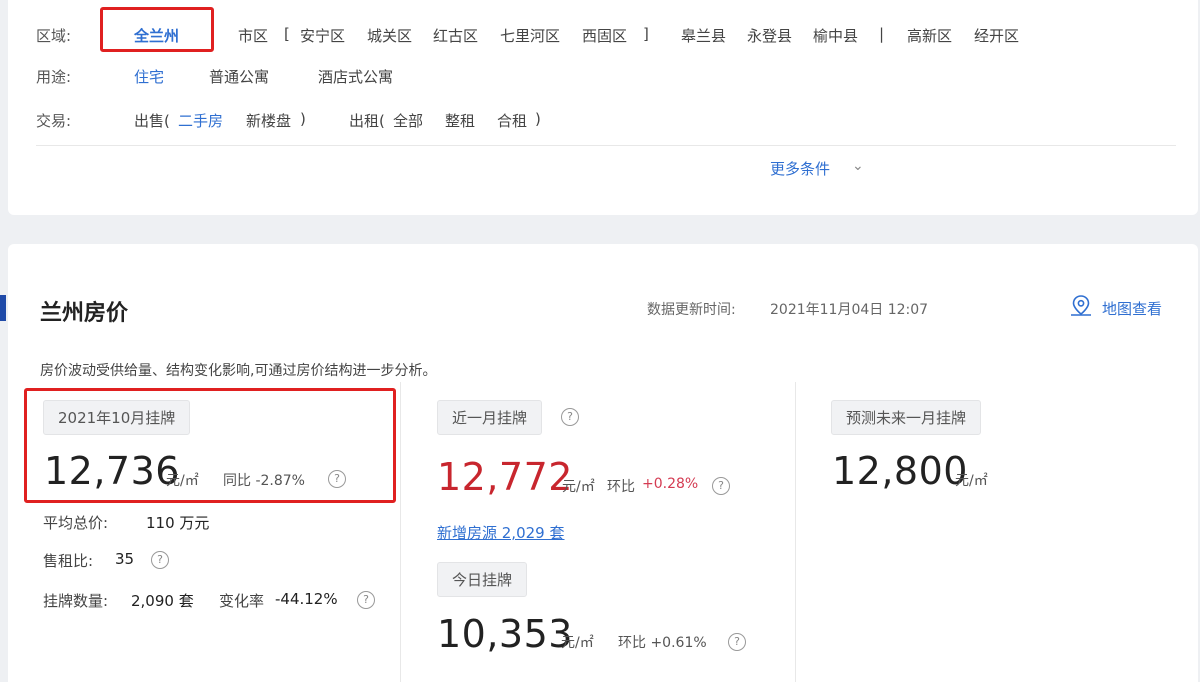  Describe the element at coordinates (152, 120) in the screenshot. I see `trade-sale: 出售(` at that location.